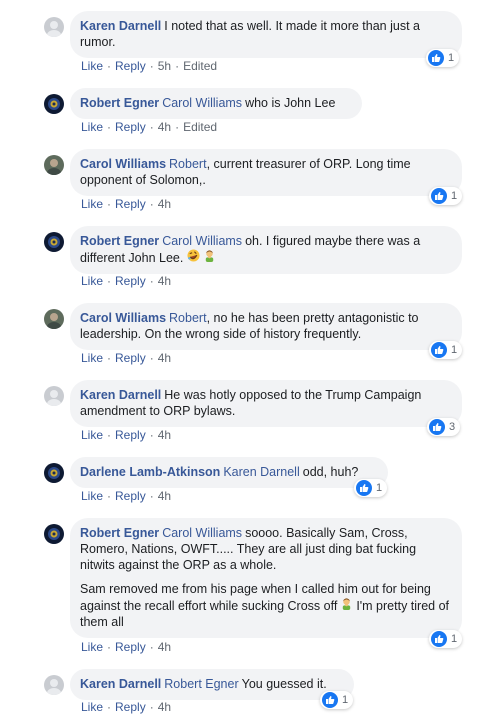 This screenshot has width=489, height=716. I want to click on comment-author: Darlene Lamb-Atkinson, so click(150, 472).